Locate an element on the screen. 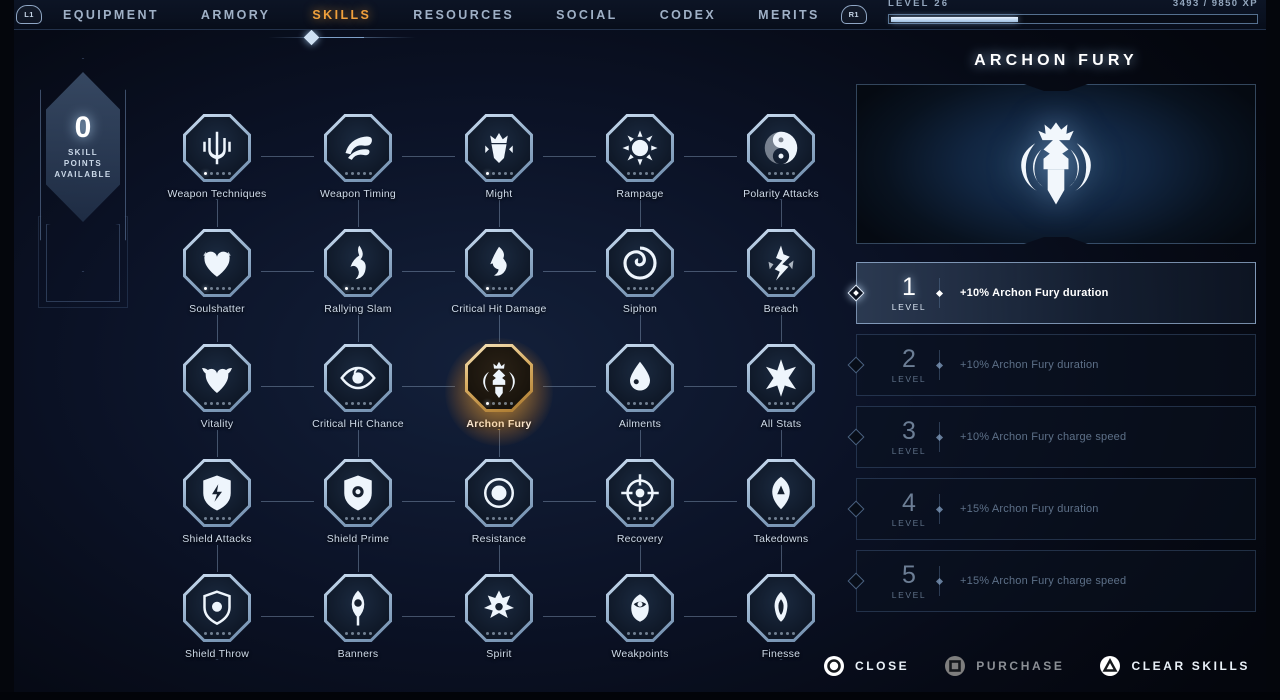  tab-codex: CODEX is located at coordinates (688, 15).